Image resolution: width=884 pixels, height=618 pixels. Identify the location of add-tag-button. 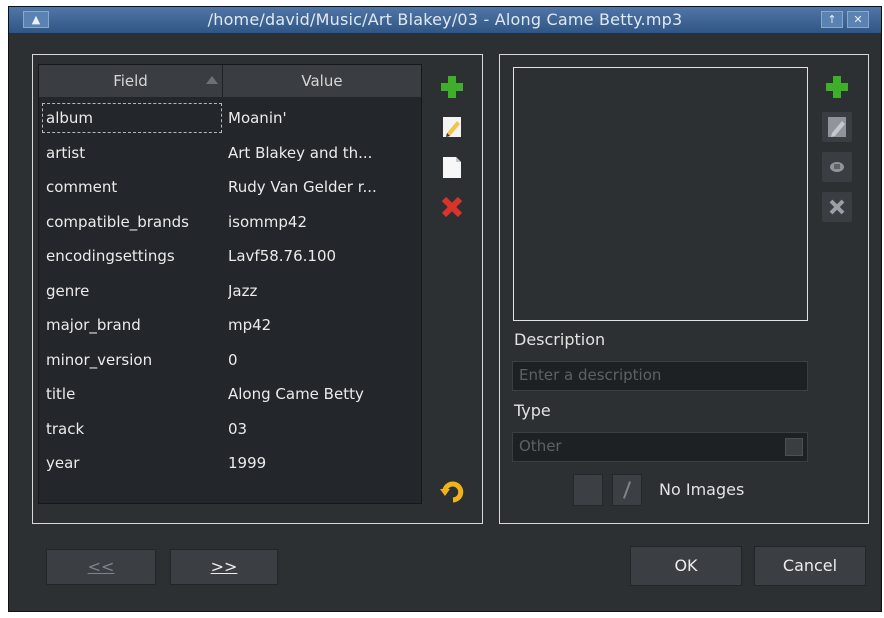
(452, 87).